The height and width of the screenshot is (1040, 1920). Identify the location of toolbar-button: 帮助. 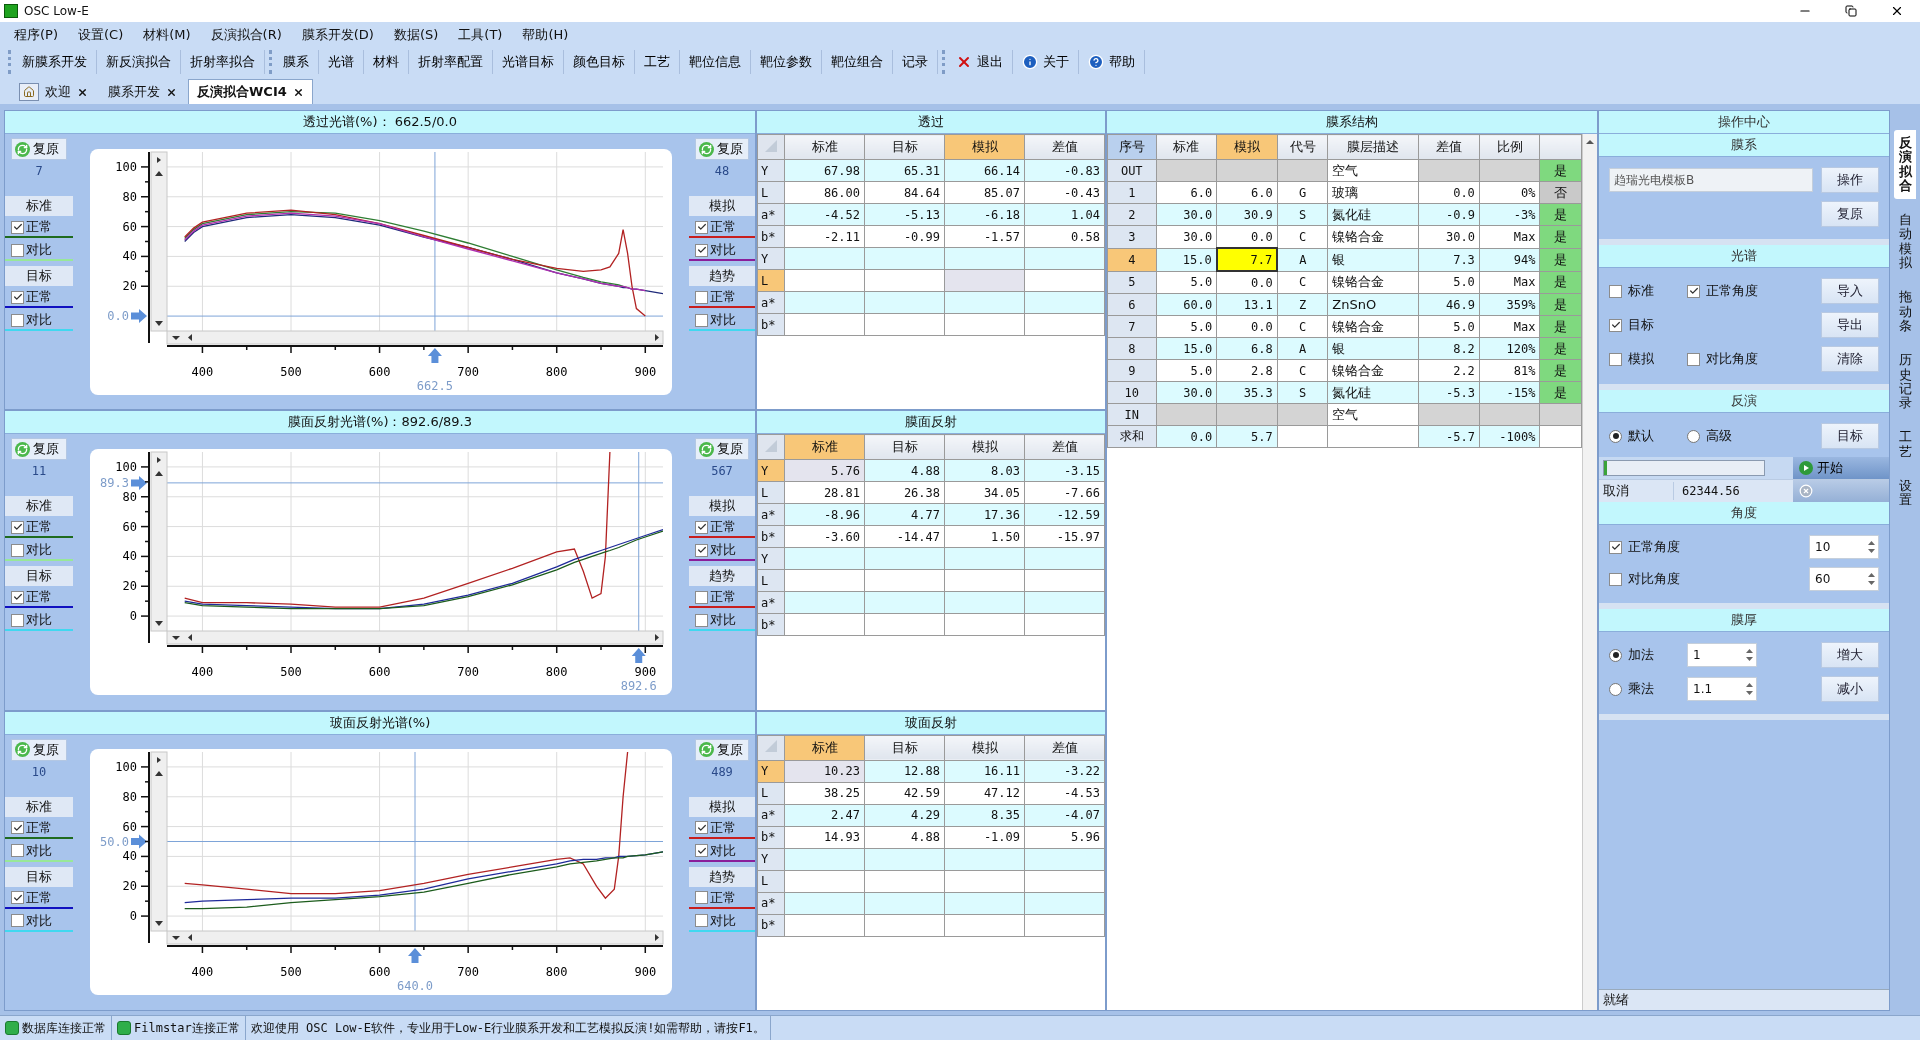
(1112, 62).